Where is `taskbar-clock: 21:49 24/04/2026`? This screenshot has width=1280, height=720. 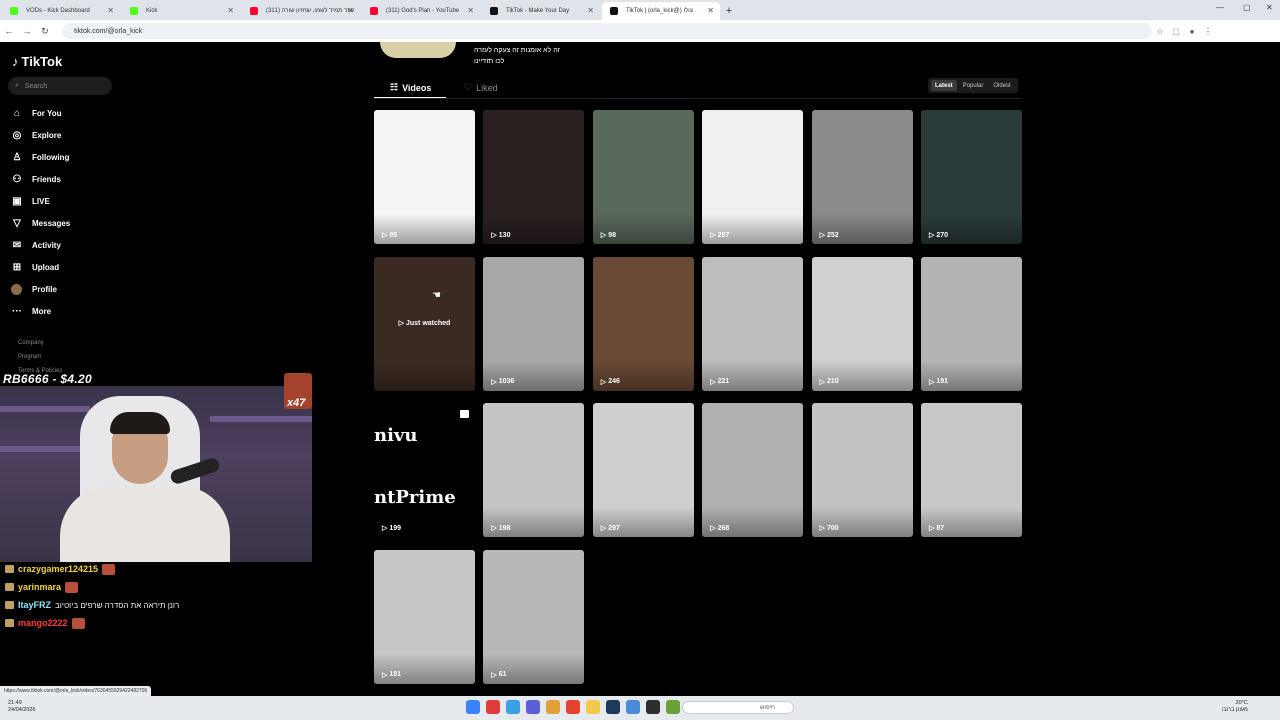 taskbar-clock: 21:49 24/04/2026 is located at coordinates (22, 707).